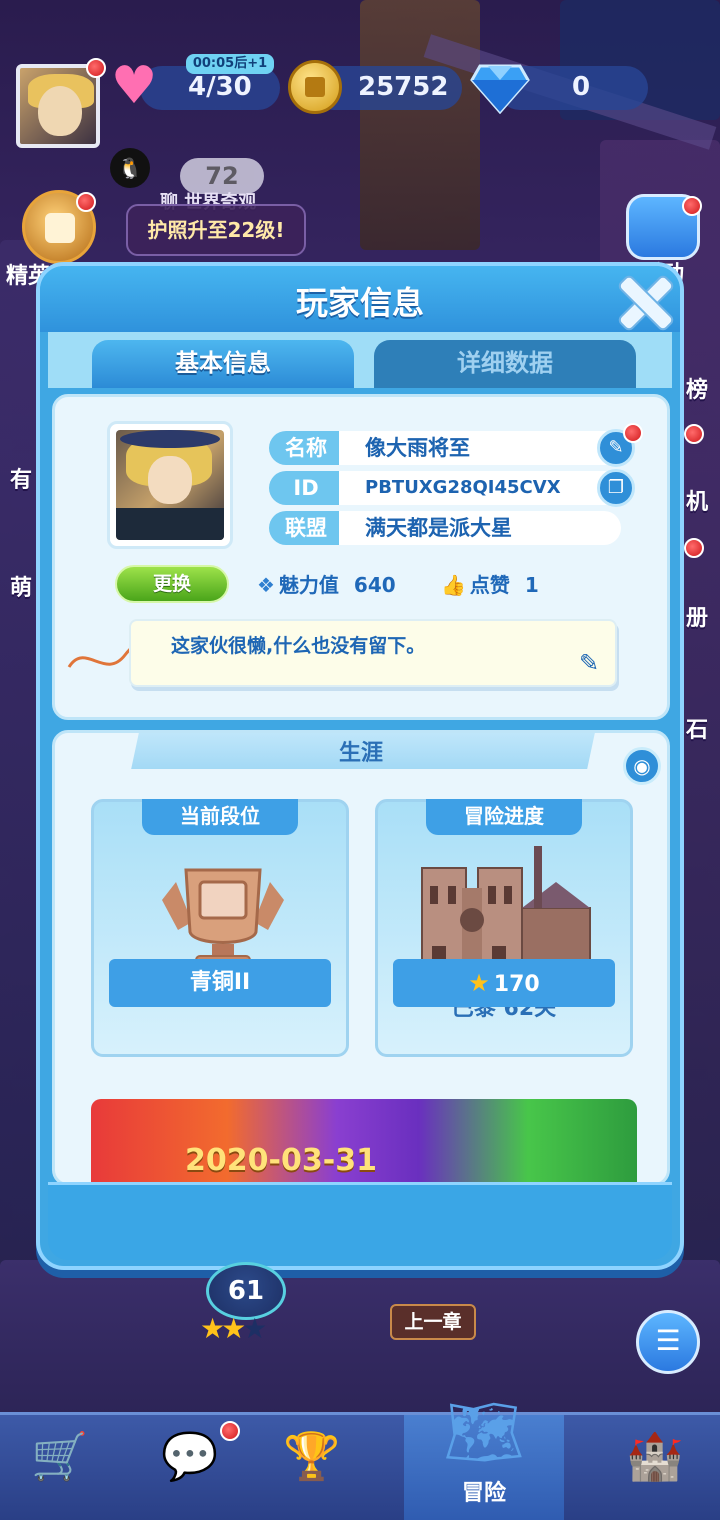 The height and width of the screenshot is (1520, 720). Describe the element at coordinates (364, 1141) in the screenshot. I see `record-banner: 2020-03-31` at that location.